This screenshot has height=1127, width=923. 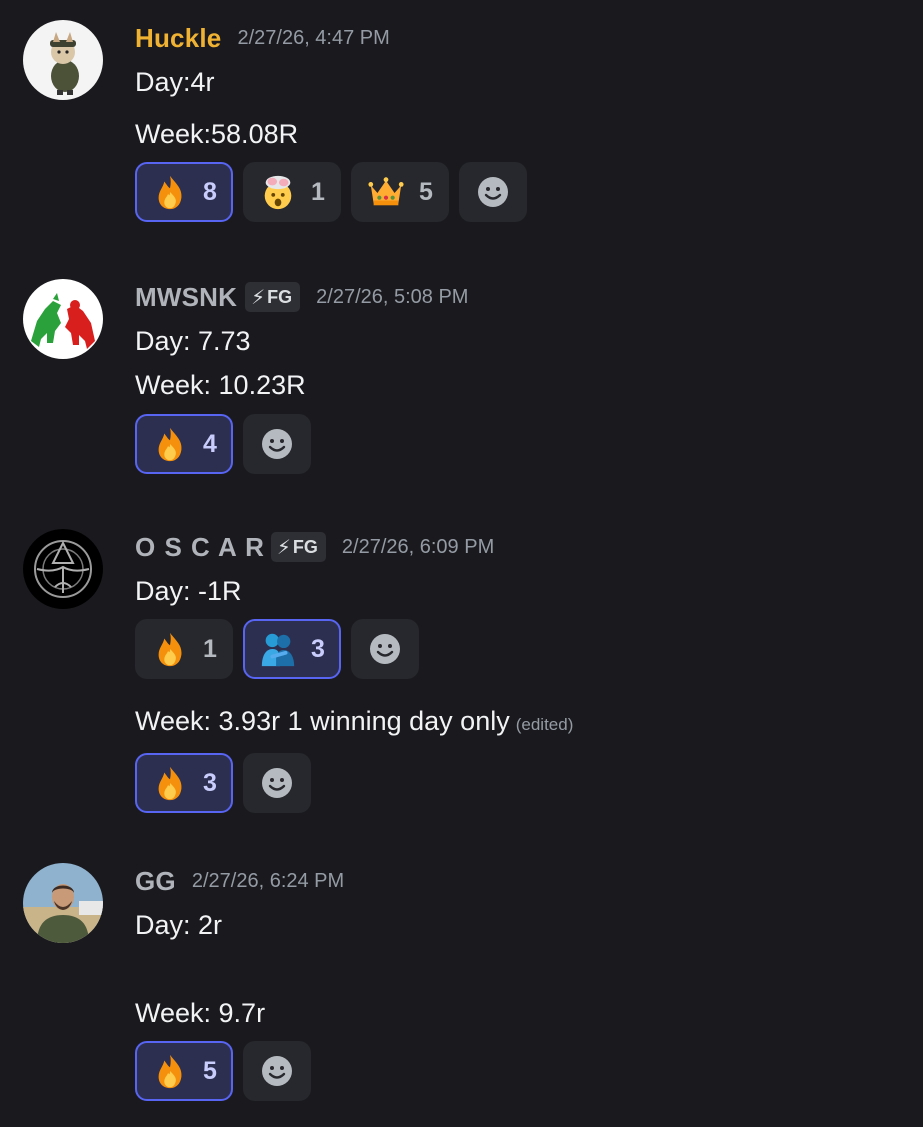 What do you see at coordinates (184, 649) in the screenshot?
I see `reaction-fire: 1` at bounding box center [184, 649].